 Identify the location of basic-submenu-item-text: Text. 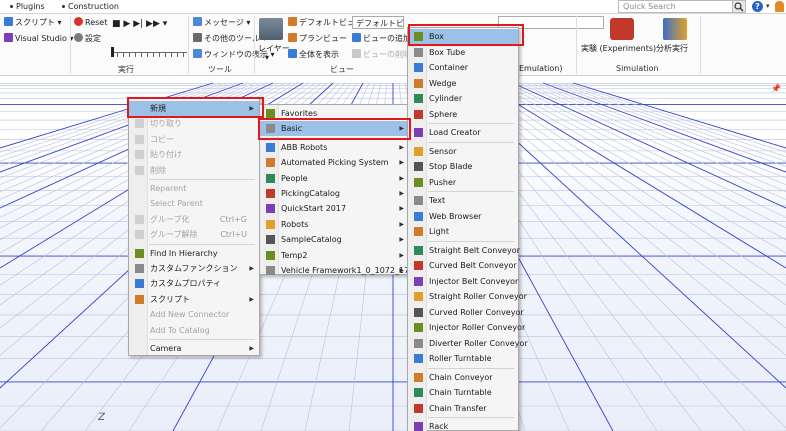
(463, 200).